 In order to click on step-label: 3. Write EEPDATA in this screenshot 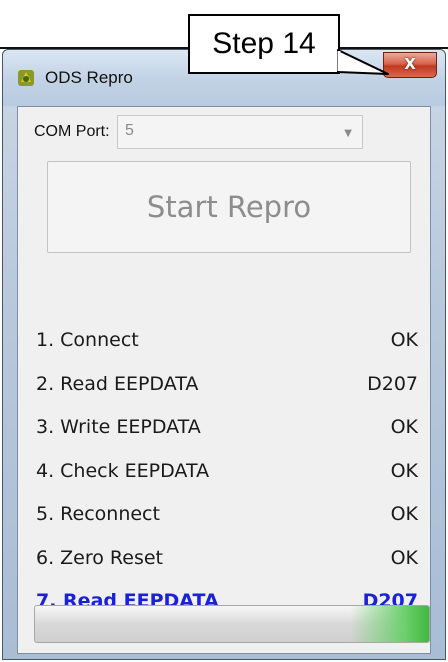, I will do `click(118, 427)`.